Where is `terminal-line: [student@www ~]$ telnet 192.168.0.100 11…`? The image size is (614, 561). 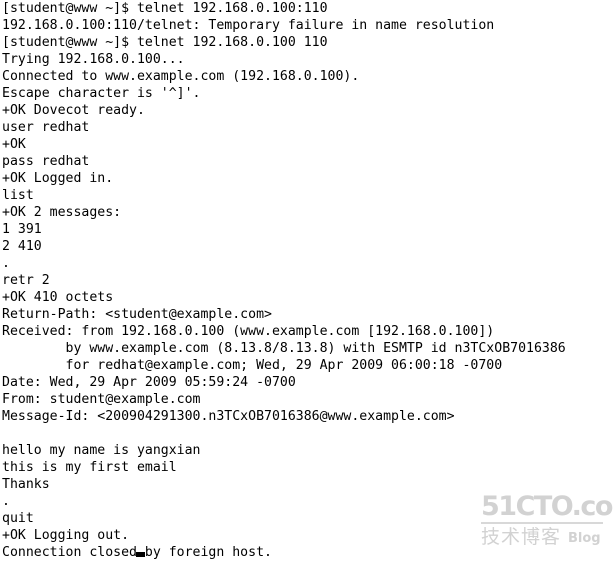
terminal-line: [student@www ~]$ telnet 192.168.0.100 11… is located at coordinates (165, 42).